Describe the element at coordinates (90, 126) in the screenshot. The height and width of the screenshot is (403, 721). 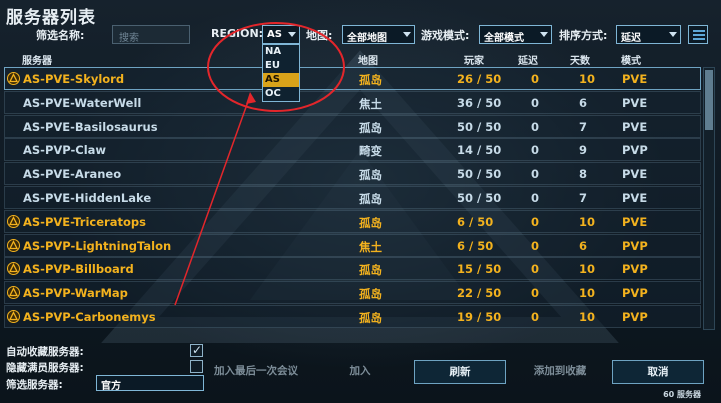
I see `server-name: AS-PVE-Basilosaurus` at that location.